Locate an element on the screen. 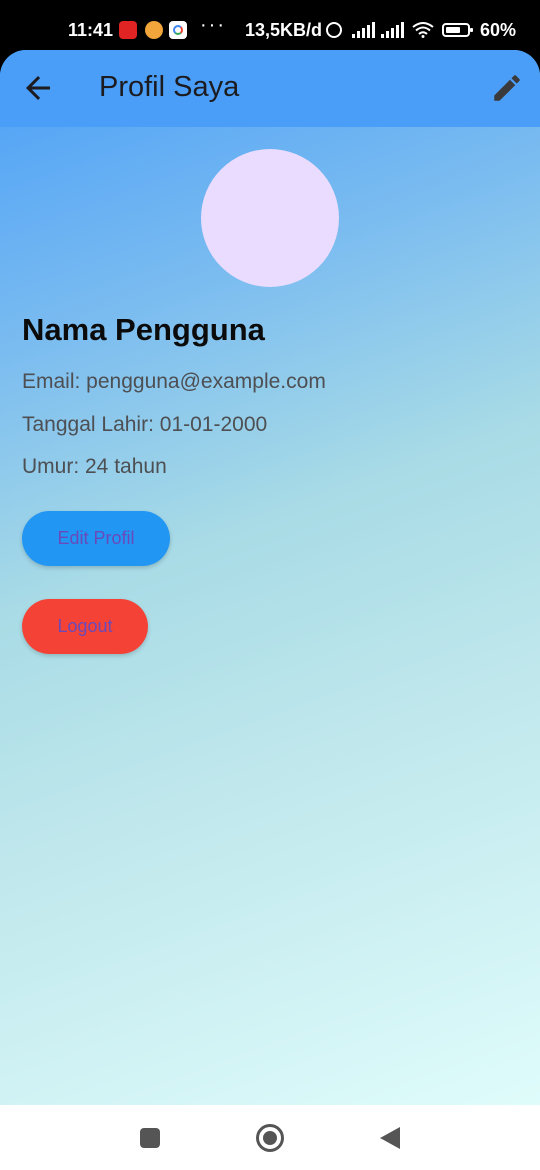  battery-icon is located at coordinates (457, 30).